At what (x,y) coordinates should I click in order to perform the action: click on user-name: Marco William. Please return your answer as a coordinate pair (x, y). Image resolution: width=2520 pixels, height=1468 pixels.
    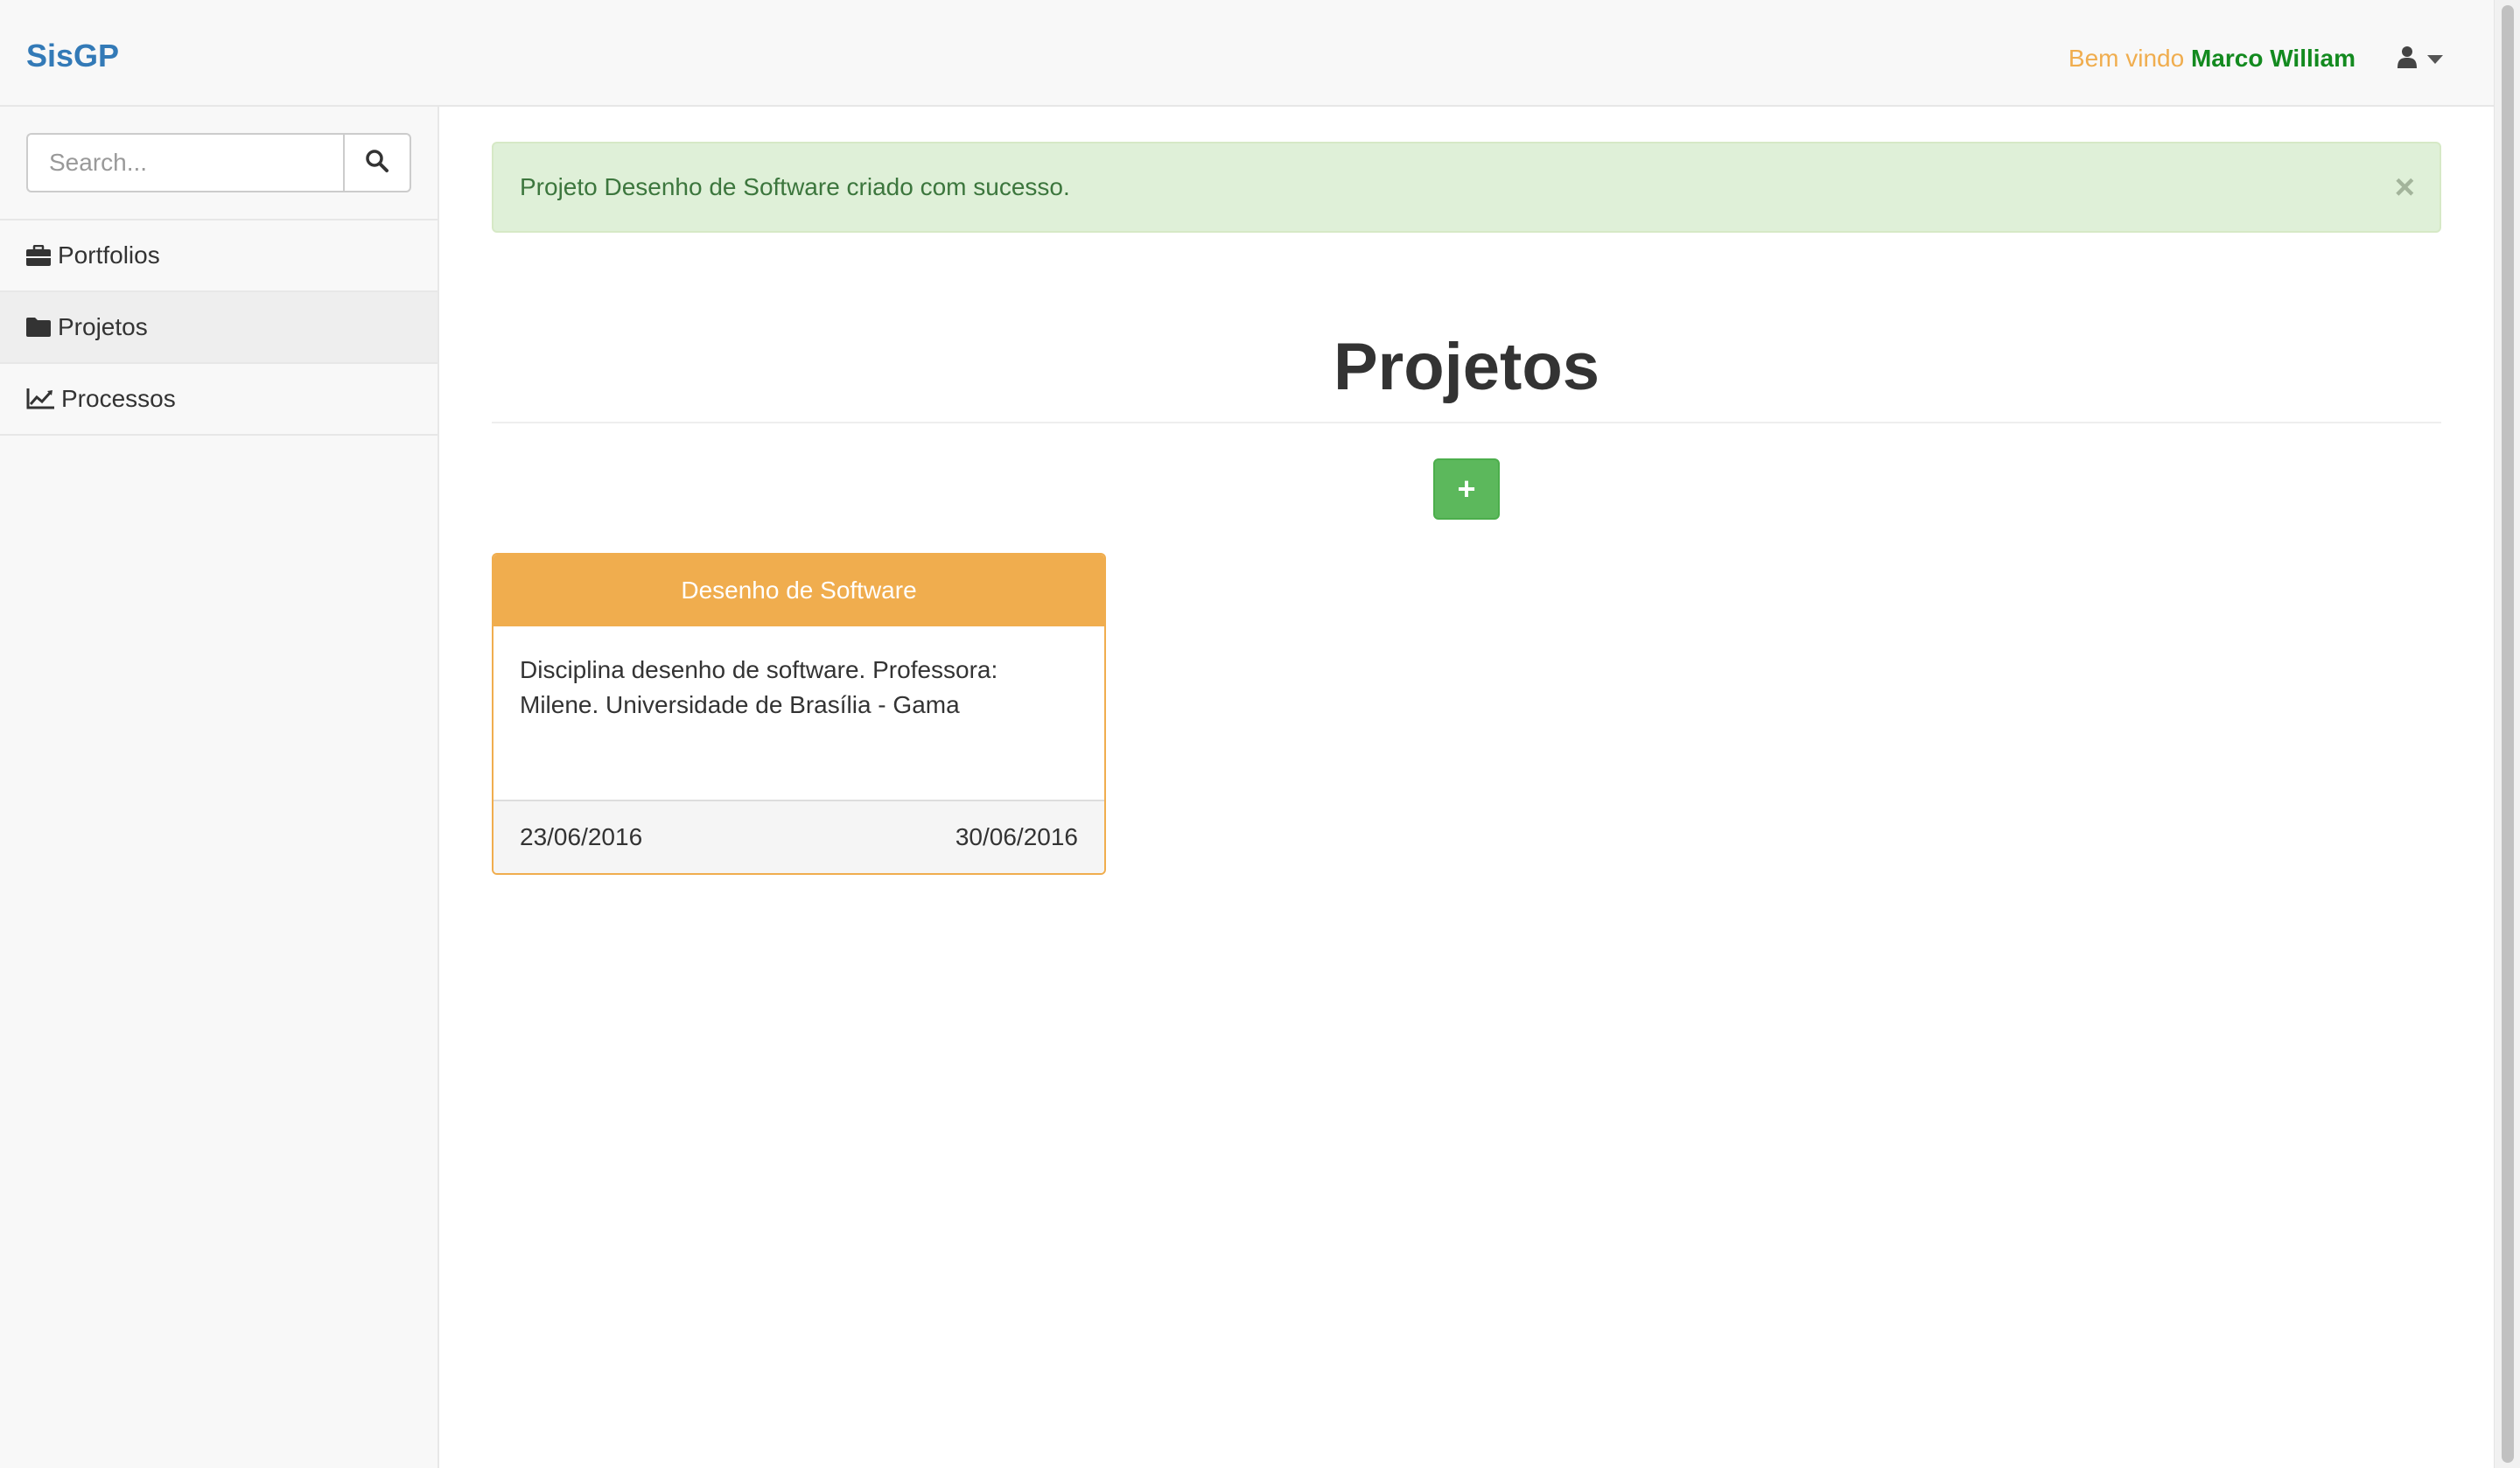
    Looking at the image, I should click on (2273, 58).